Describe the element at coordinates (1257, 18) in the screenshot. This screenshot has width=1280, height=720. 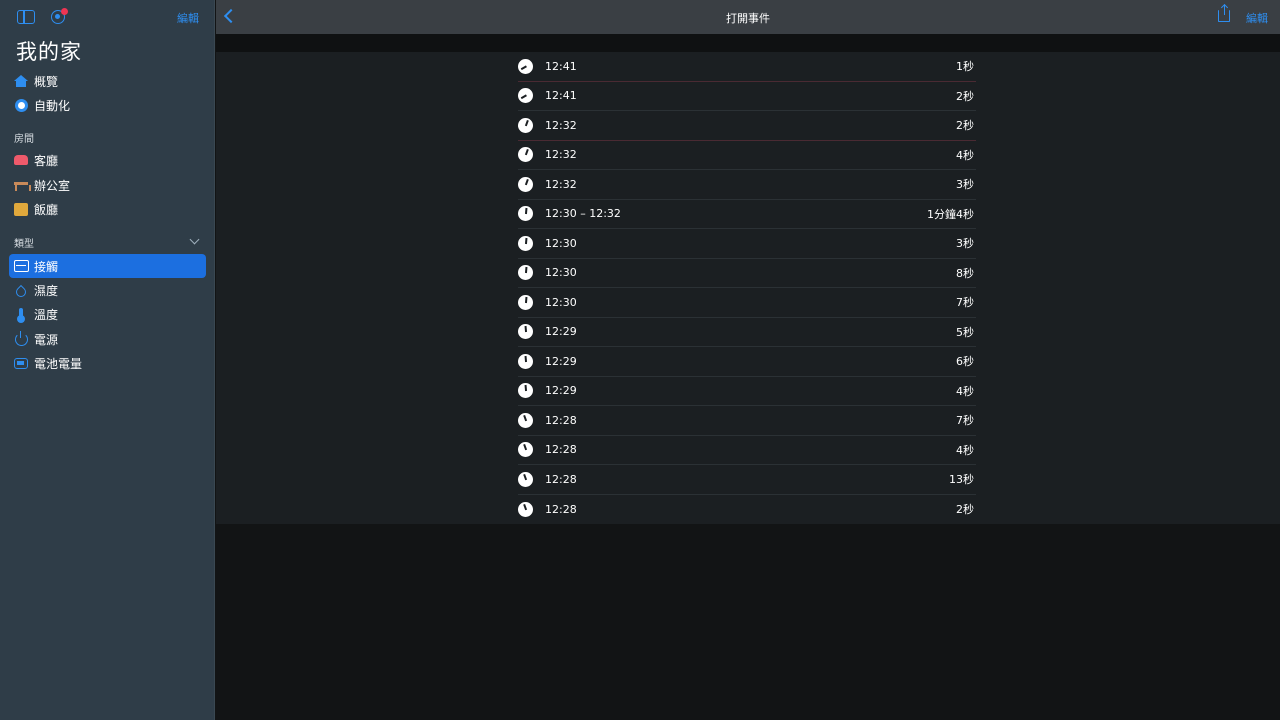
I see `edit-button: 編輯` at that location.